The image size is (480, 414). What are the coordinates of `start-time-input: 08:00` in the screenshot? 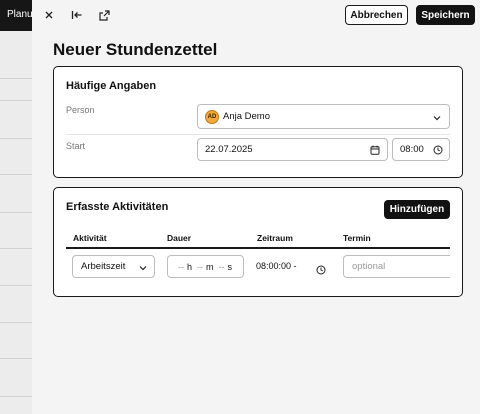 It's located at (421, 149).